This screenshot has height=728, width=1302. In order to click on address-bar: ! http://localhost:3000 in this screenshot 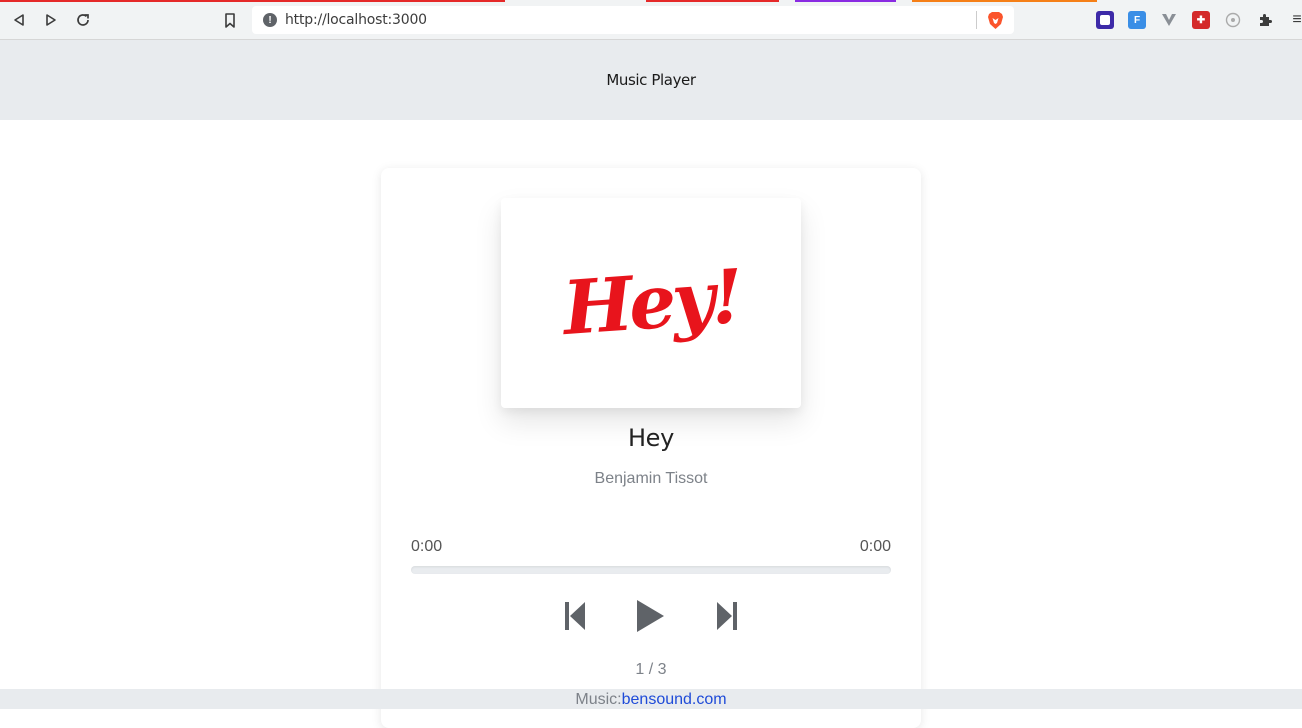, I will do `click(633, 20)`.